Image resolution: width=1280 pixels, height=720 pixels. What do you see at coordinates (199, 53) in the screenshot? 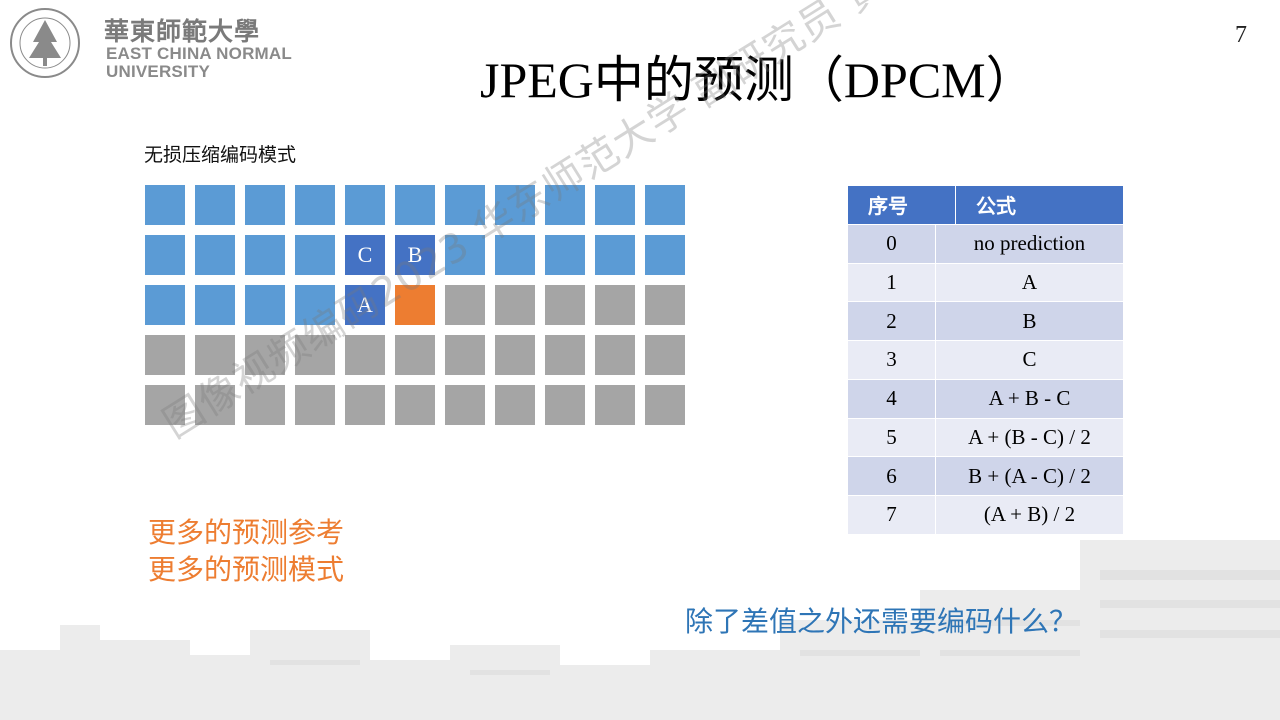
I see `logo-english-name-line1: EAST CHINA NORMAL` at bounding box center [199, 53].